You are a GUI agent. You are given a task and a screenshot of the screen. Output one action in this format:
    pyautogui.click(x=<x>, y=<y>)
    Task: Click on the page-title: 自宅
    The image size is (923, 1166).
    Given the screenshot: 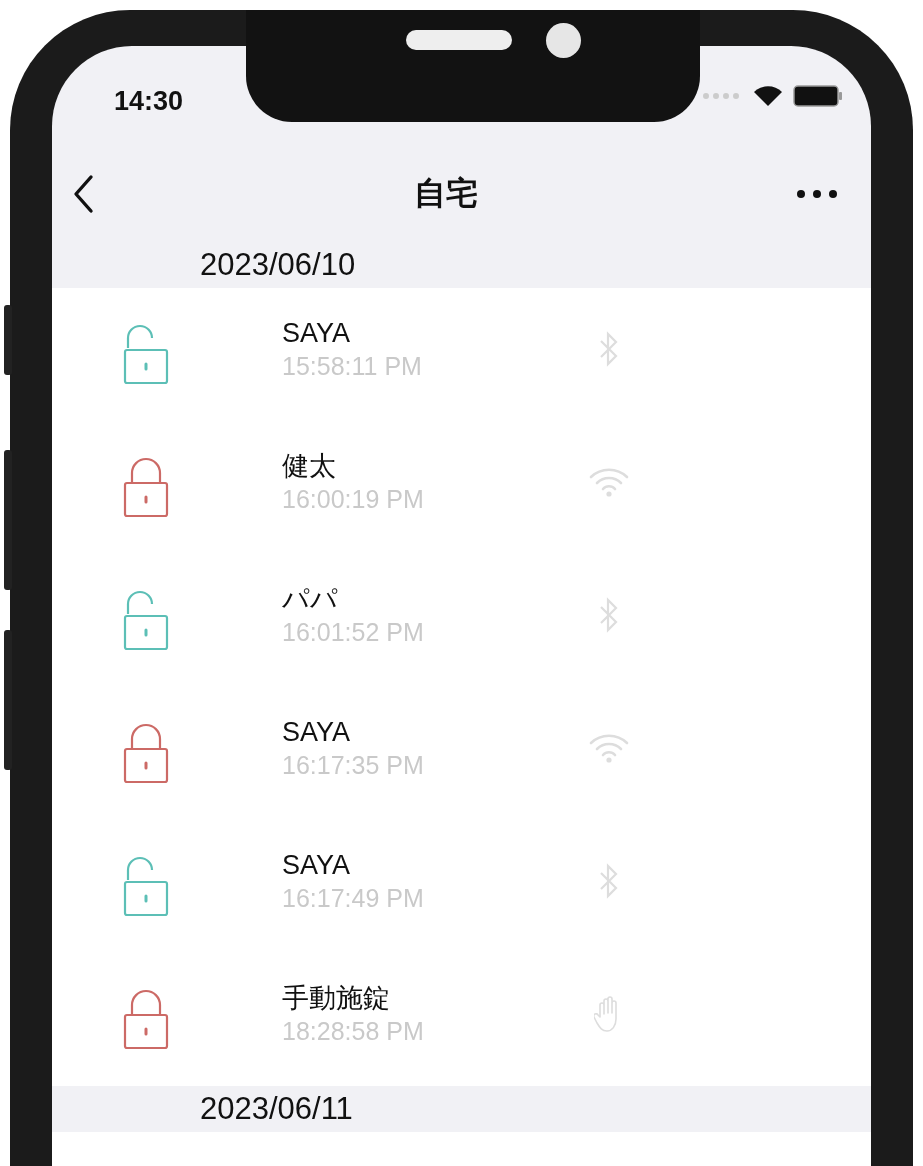 What is the action you would take?
    pyautogui.click(x=445, y=193)
    